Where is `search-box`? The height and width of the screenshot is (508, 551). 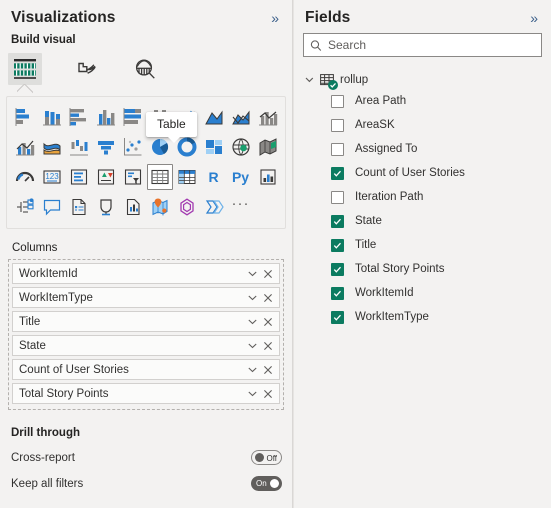
search-box is located at coordinates (422, 45).